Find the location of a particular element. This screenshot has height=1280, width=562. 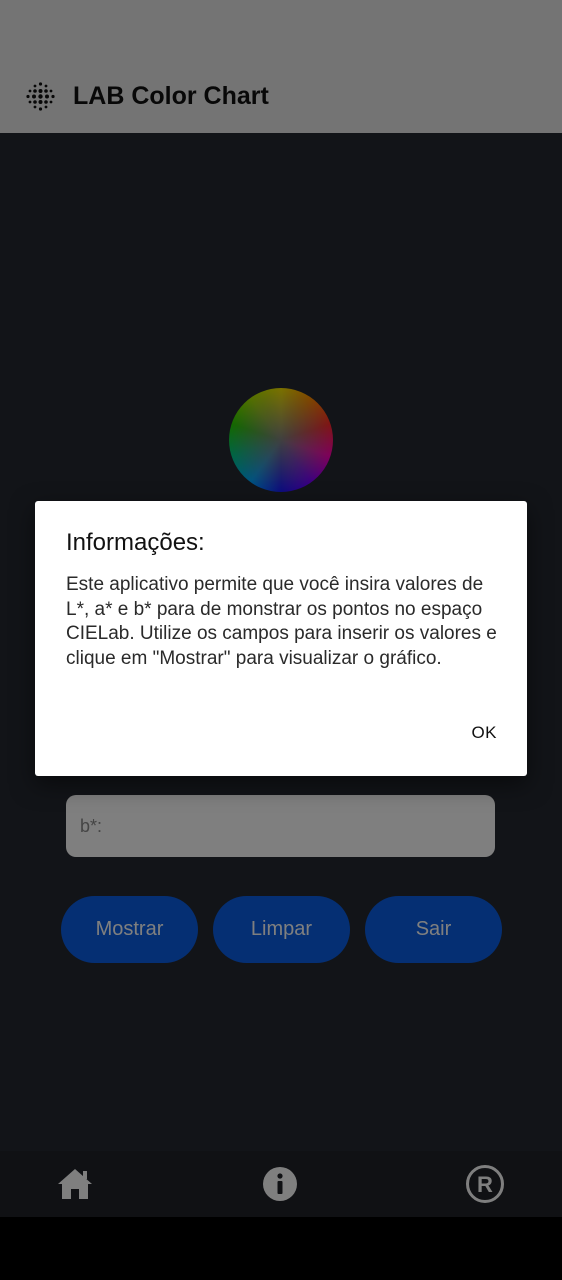

dialog-title: Informações: is located at coordinates (135, 542).